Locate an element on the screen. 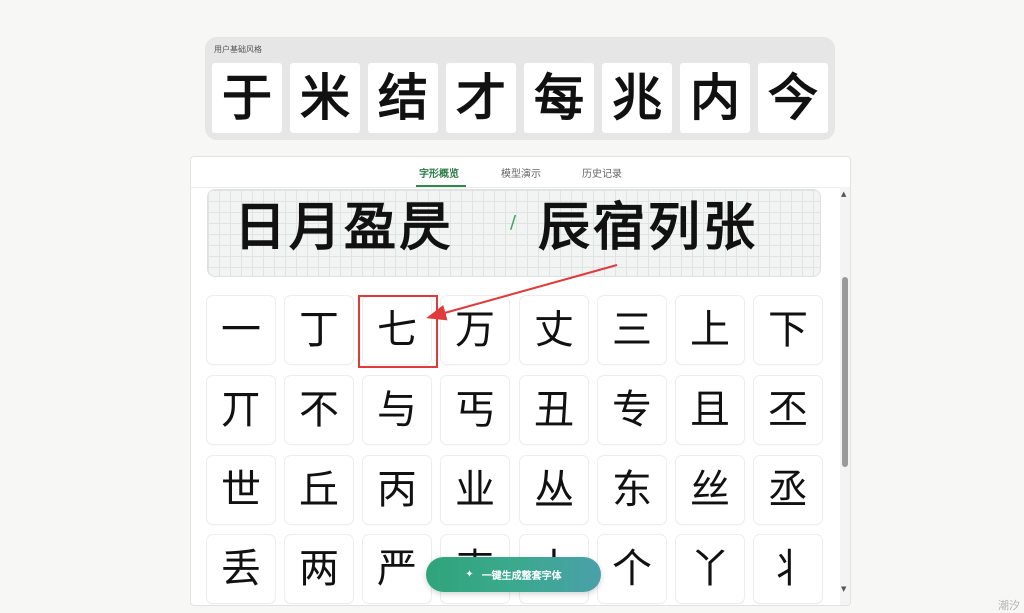 The height and width of the screenshot is (613, 1024). annotation-arrow is located at coordinates (522, 292).